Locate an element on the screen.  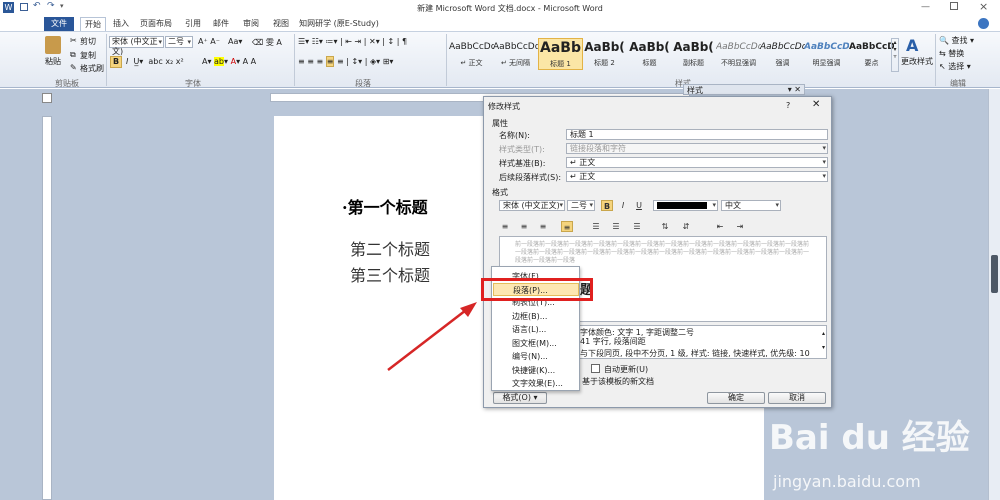
space-after-icon: ⇵ is located at coordinates (686, 226).